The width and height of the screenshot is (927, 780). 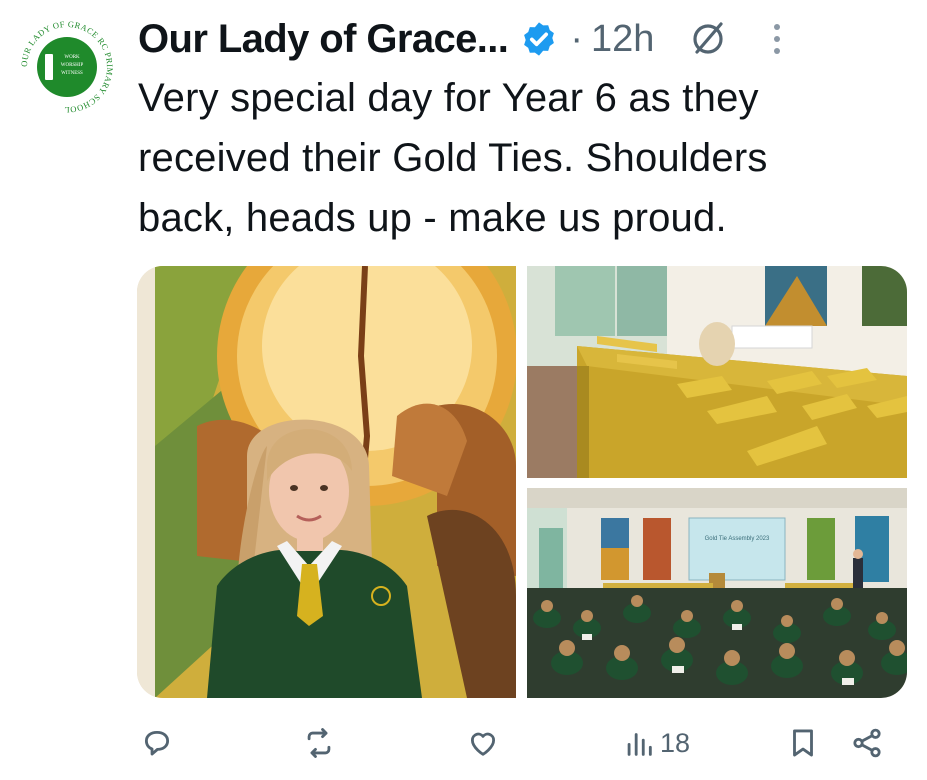 What do you see at coordinates (717, 593) in the screenshot?
I see `assembly-hall-photo: Gold Tie Assembly 2023` at bounding box center [717, 593].